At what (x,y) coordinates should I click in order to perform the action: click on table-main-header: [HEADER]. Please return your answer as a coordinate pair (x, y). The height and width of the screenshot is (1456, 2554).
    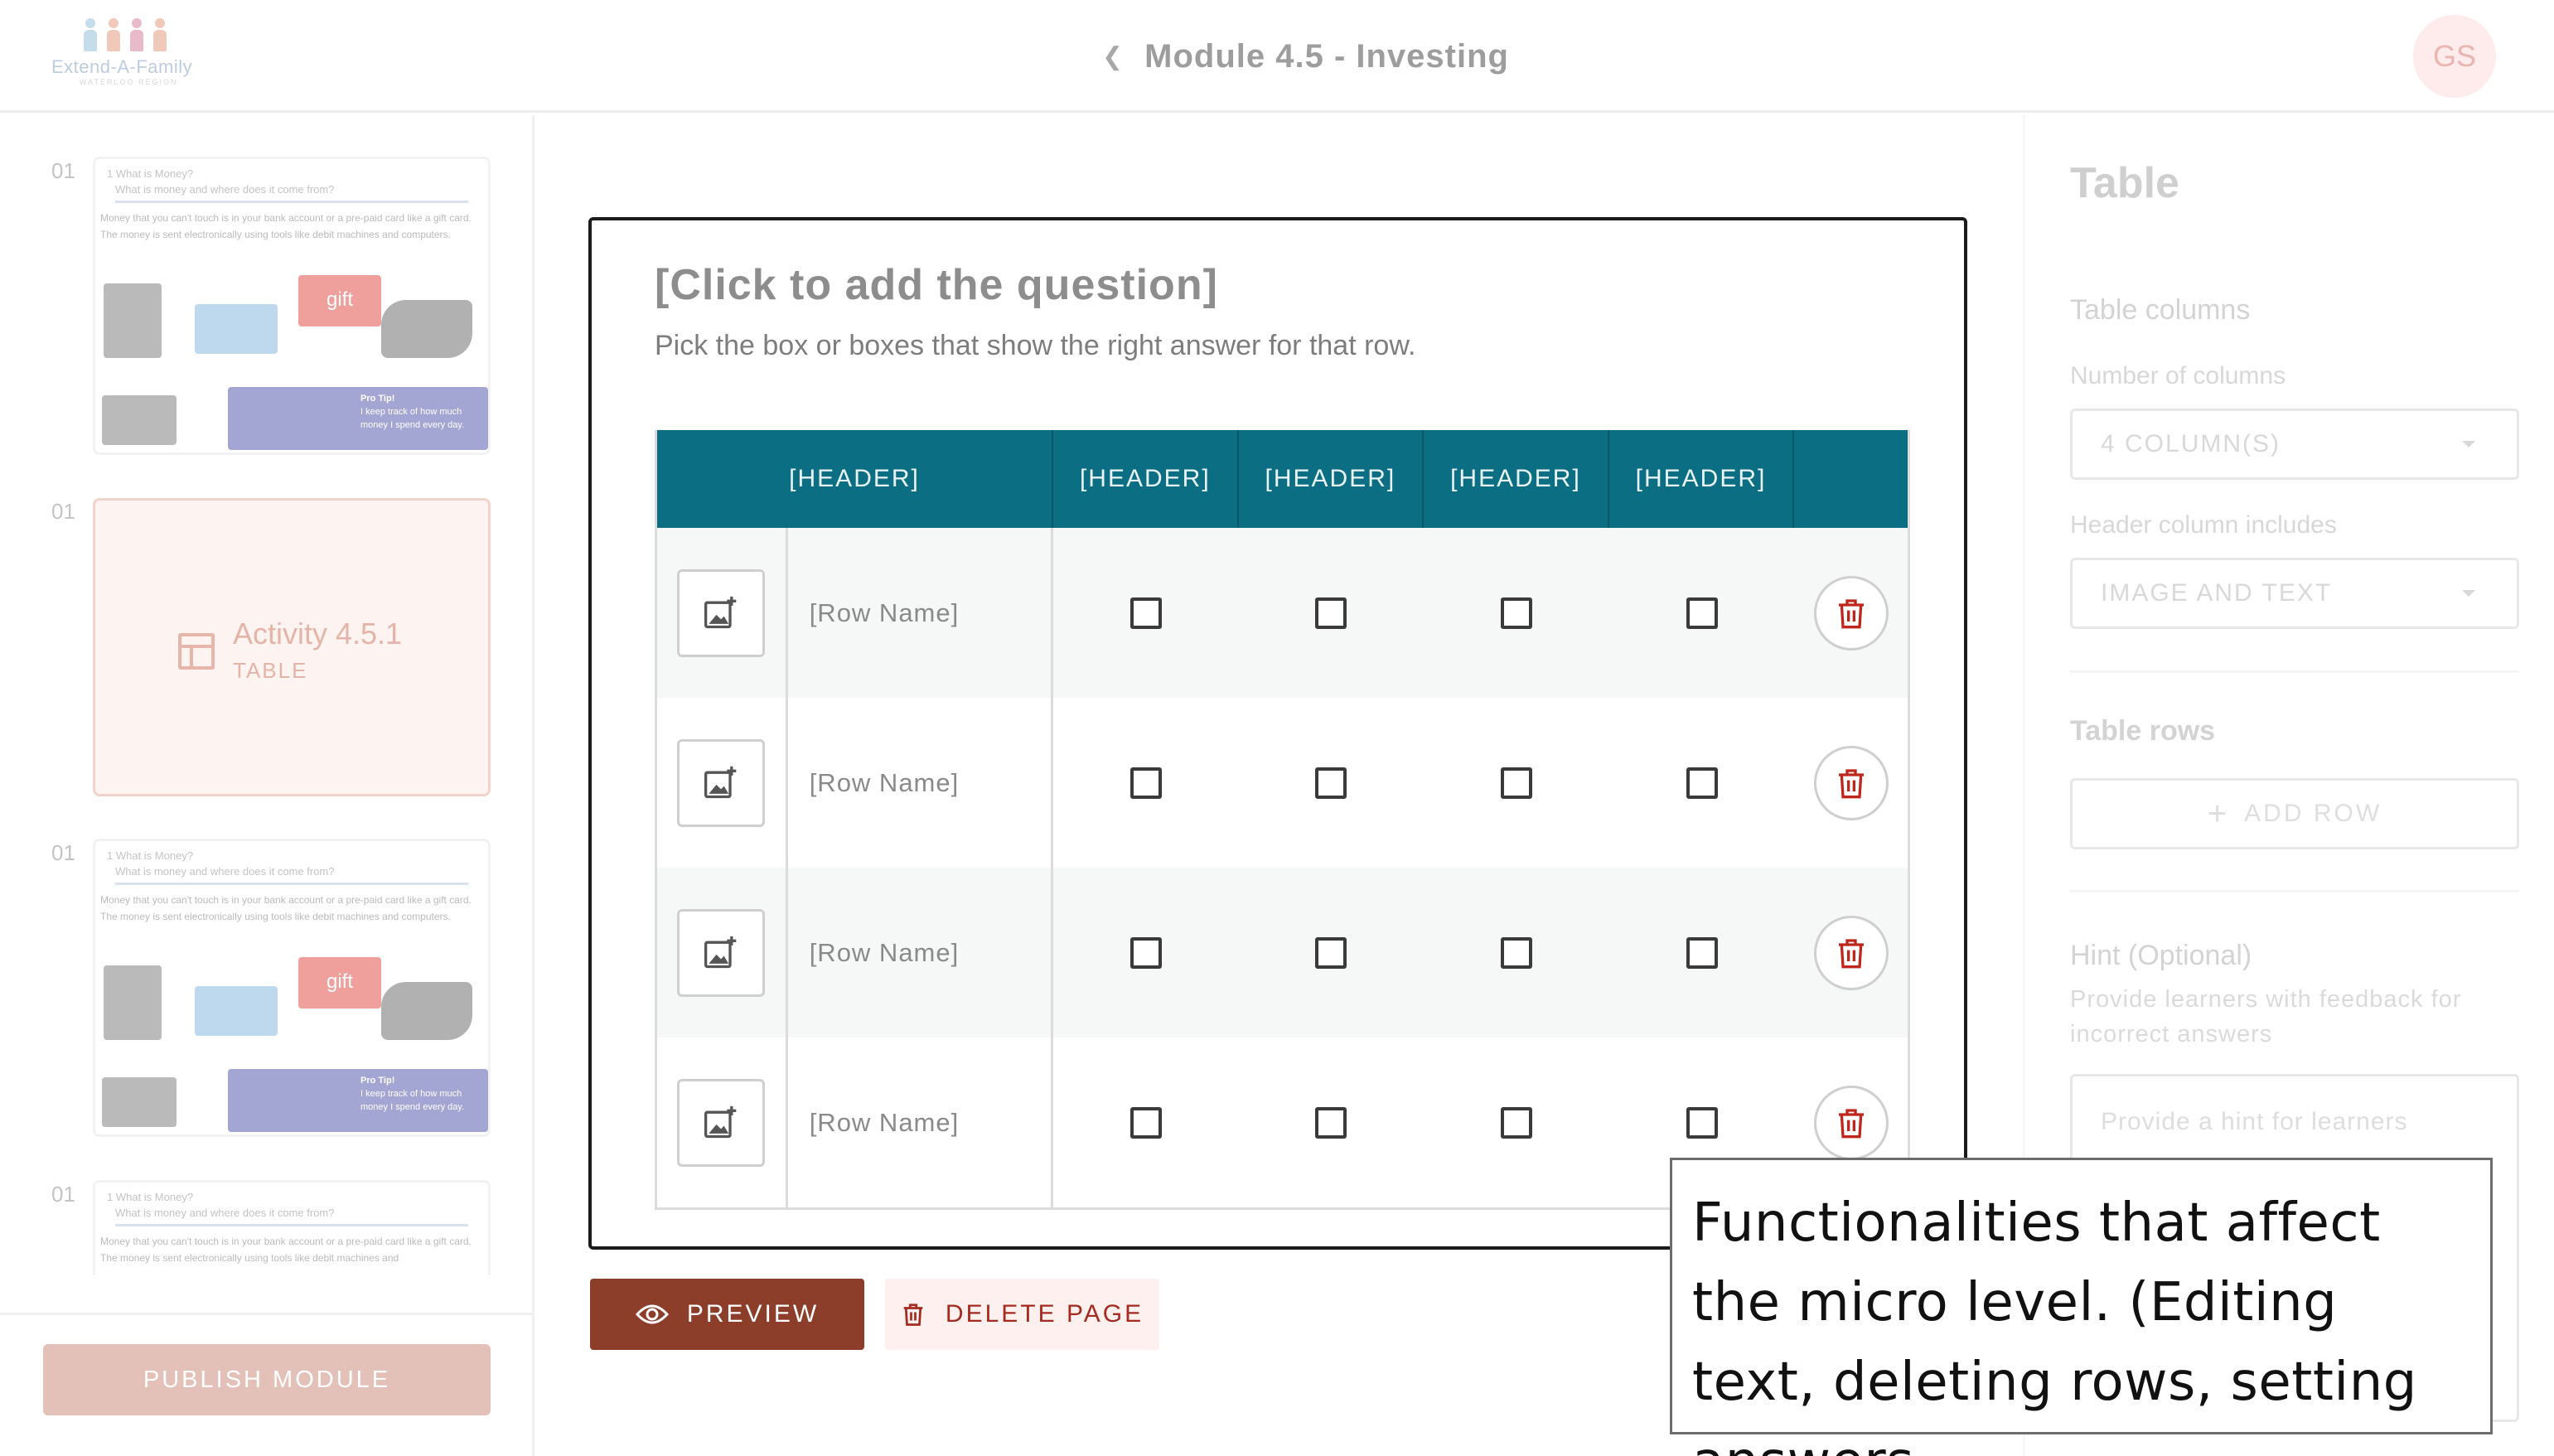
    Looking at the image, I should click on (856, 479).